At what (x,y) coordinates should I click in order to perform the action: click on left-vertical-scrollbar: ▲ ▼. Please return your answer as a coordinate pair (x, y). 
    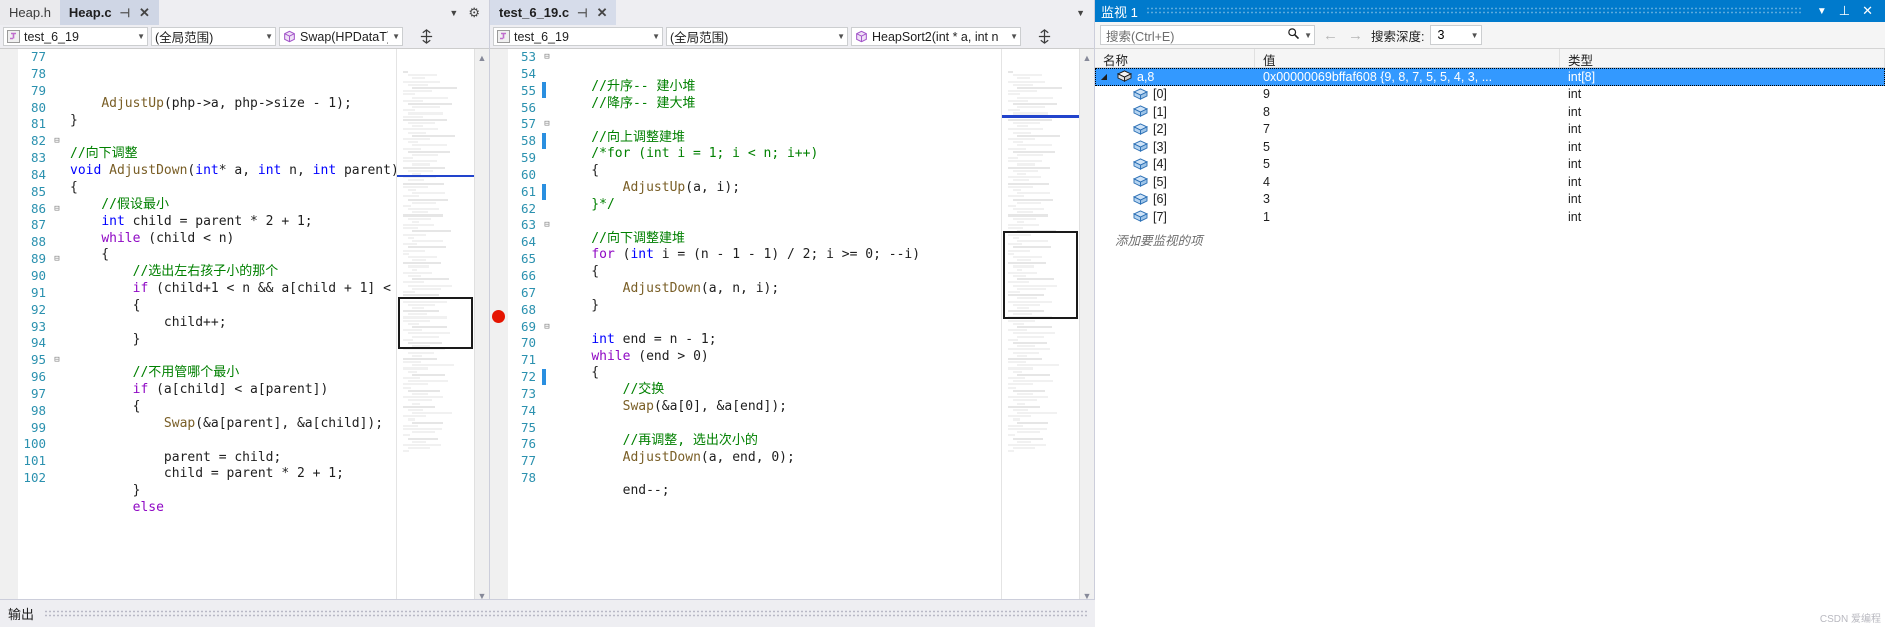
    Looking at the image, I should click on (481, 327).